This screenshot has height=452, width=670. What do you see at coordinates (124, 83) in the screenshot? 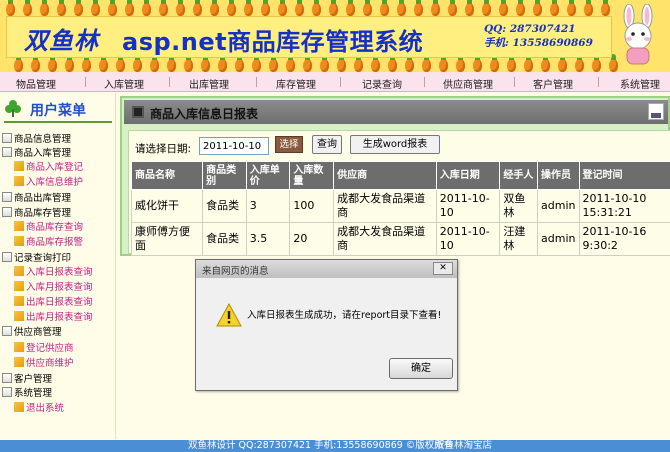
I see `nav-item-stock-in: 入库管理` at bounding box center [124, 83].